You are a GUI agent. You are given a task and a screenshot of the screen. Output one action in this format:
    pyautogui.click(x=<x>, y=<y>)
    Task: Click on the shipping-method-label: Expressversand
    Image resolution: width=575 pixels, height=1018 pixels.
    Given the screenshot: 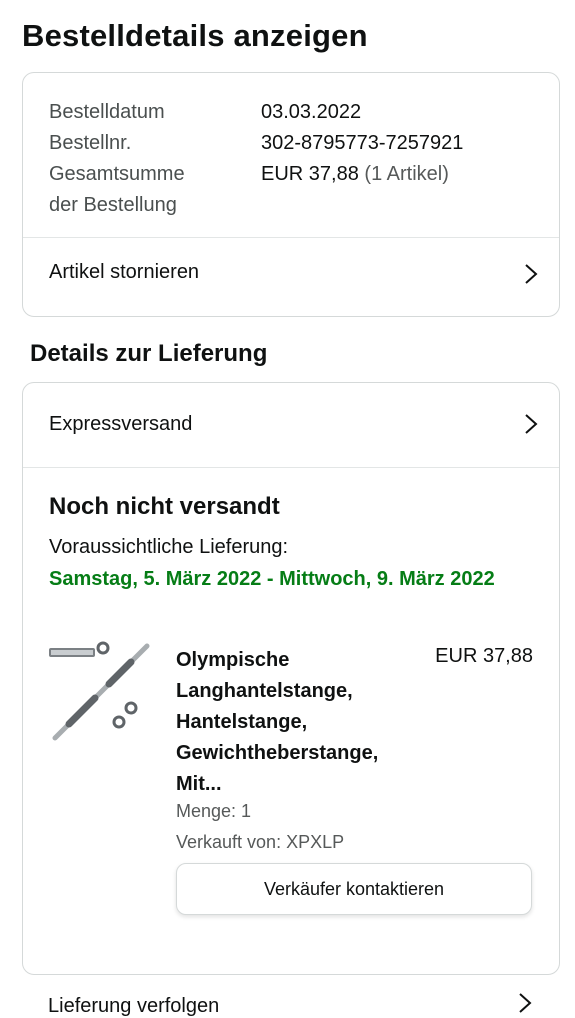 What is the action you would take?
    pyautogui.click(x=121, y=424)
    